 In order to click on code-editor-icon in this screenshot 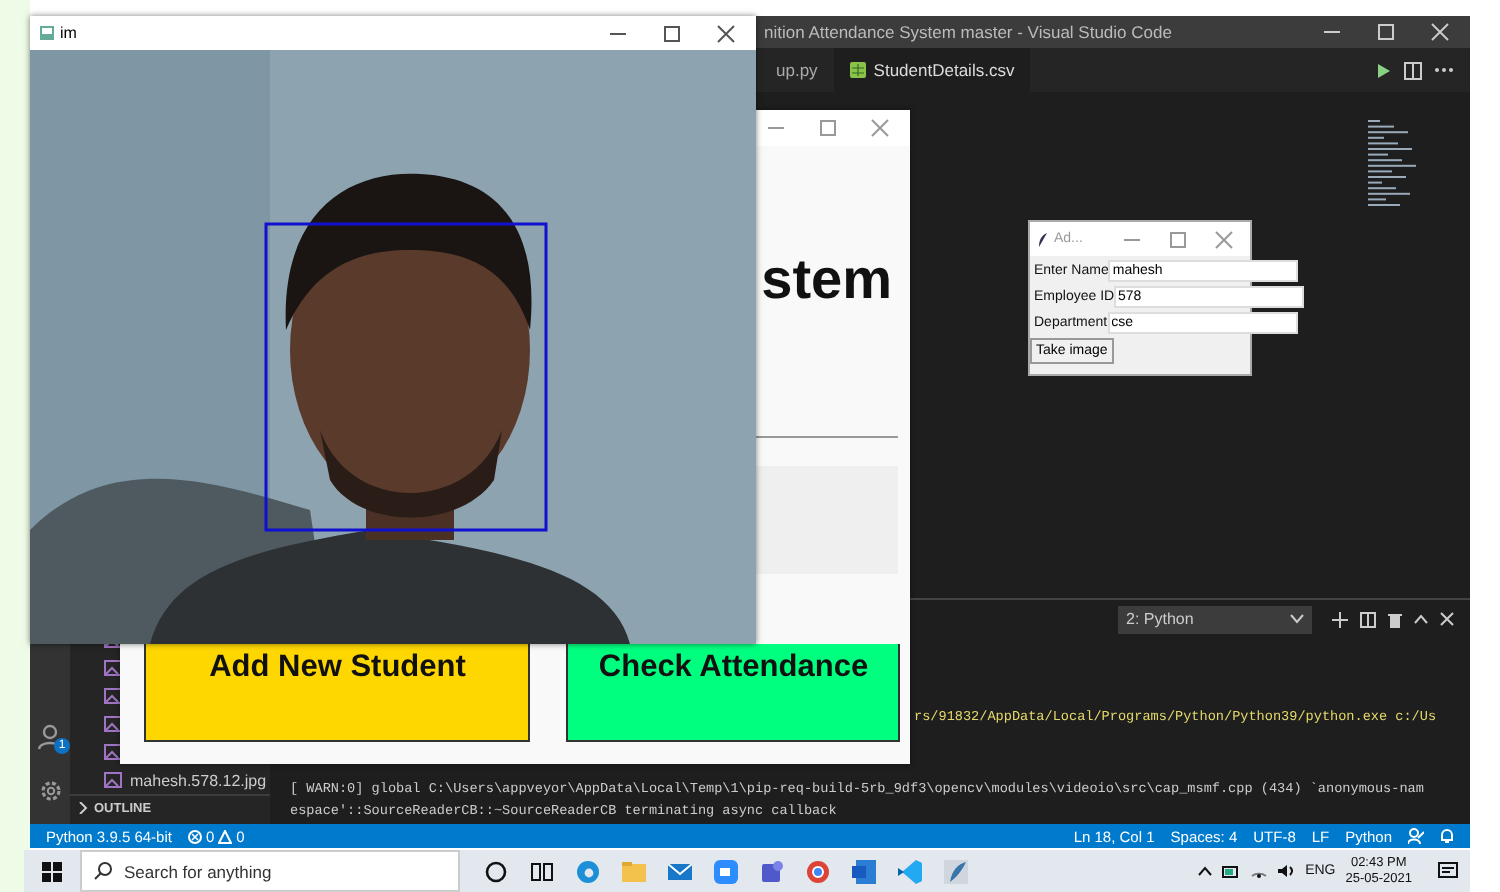, I will do `click(910, 871)`.